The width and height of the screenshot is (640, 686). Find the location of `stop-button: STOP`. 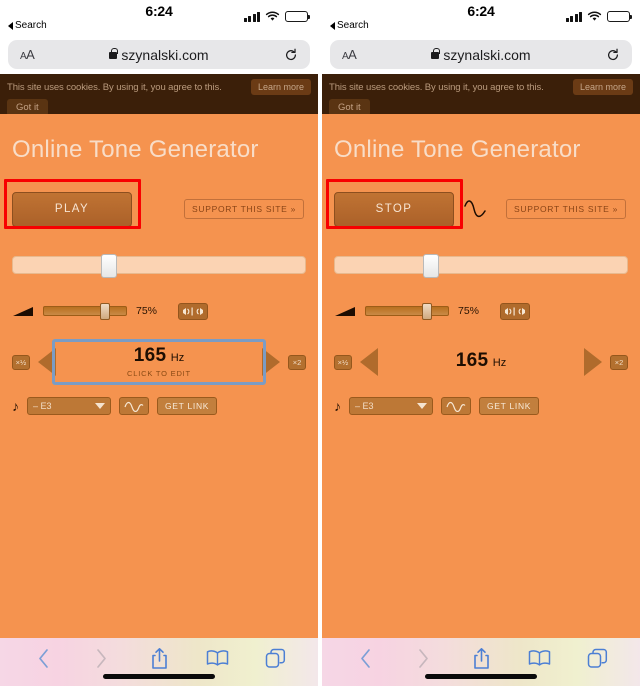

stop-button: STOP is located at coordinates (394, 209).